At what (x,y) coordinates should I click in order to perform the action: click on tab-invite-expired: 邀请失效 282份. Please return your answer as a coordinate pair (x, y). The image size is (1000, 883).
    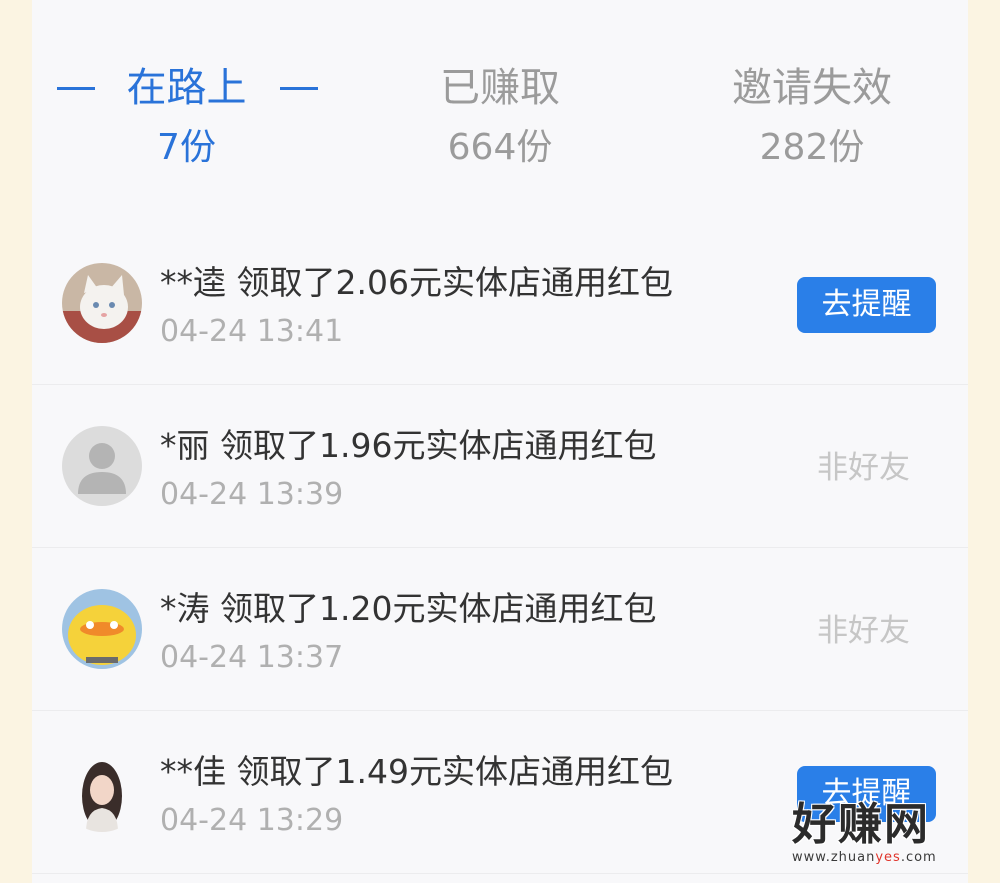
    Looking at the image, I should click on (812, 118).